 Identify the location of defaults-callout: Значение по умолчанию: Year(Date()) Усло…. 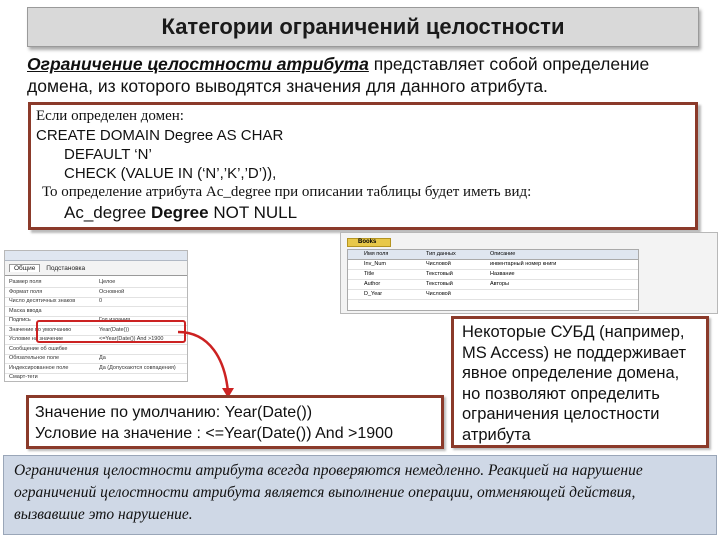
(235, 422).